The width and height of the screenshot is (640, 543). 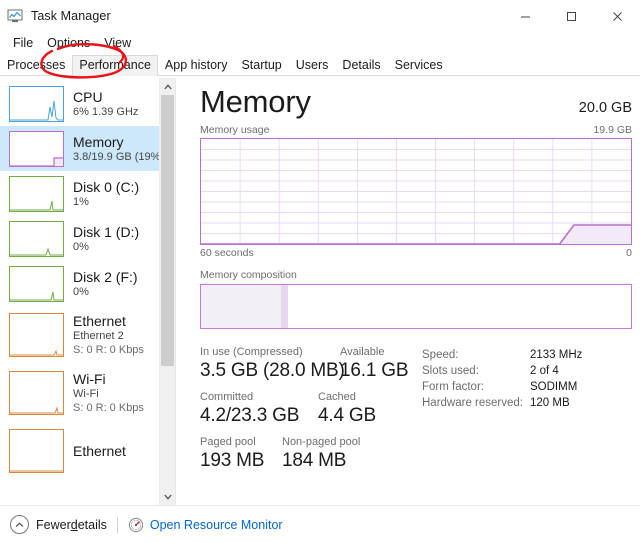 I want to click on menu-item-options: Options, so click(x=68, y=43).